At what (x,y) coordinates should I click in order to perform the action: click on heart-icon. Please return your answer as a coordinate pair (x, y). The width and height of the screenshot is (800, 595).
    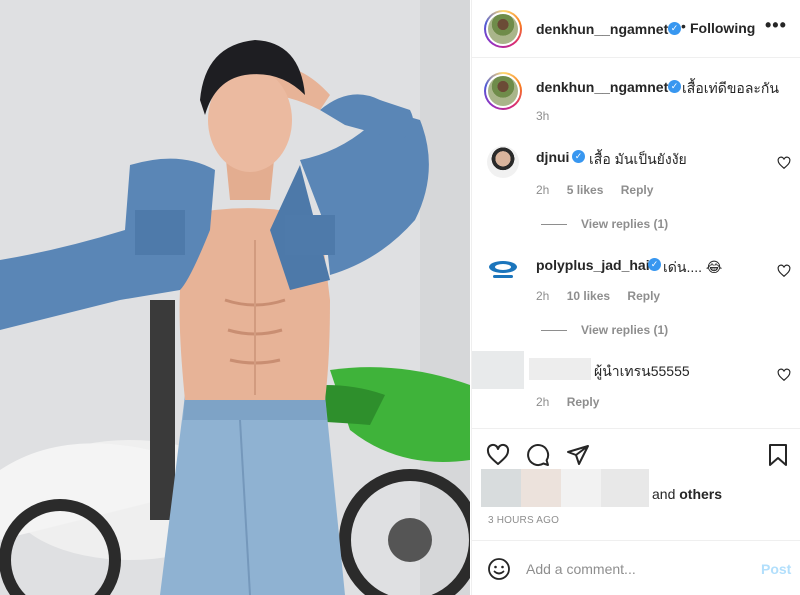
    Looking at the image, I should click on (498, 455).